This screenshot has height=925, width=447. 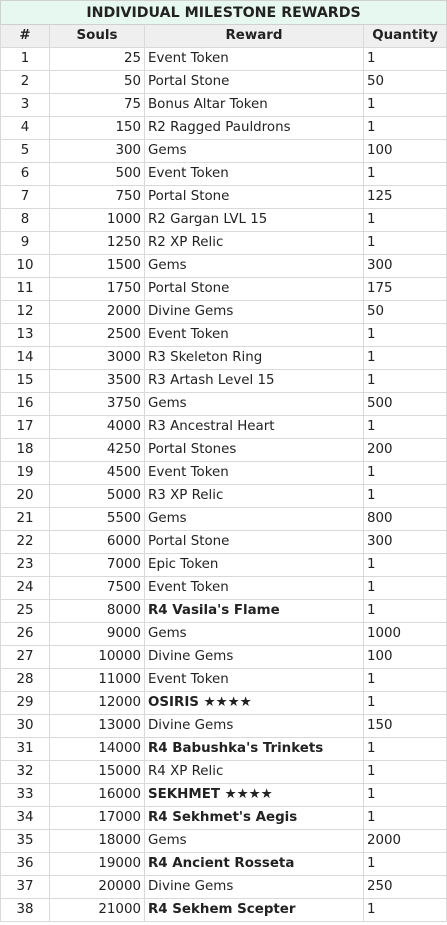 What do you see at coordinates (404, 404) in the screenshot?
I see `quantity-cell: 500` at bounding box center [404, 404].